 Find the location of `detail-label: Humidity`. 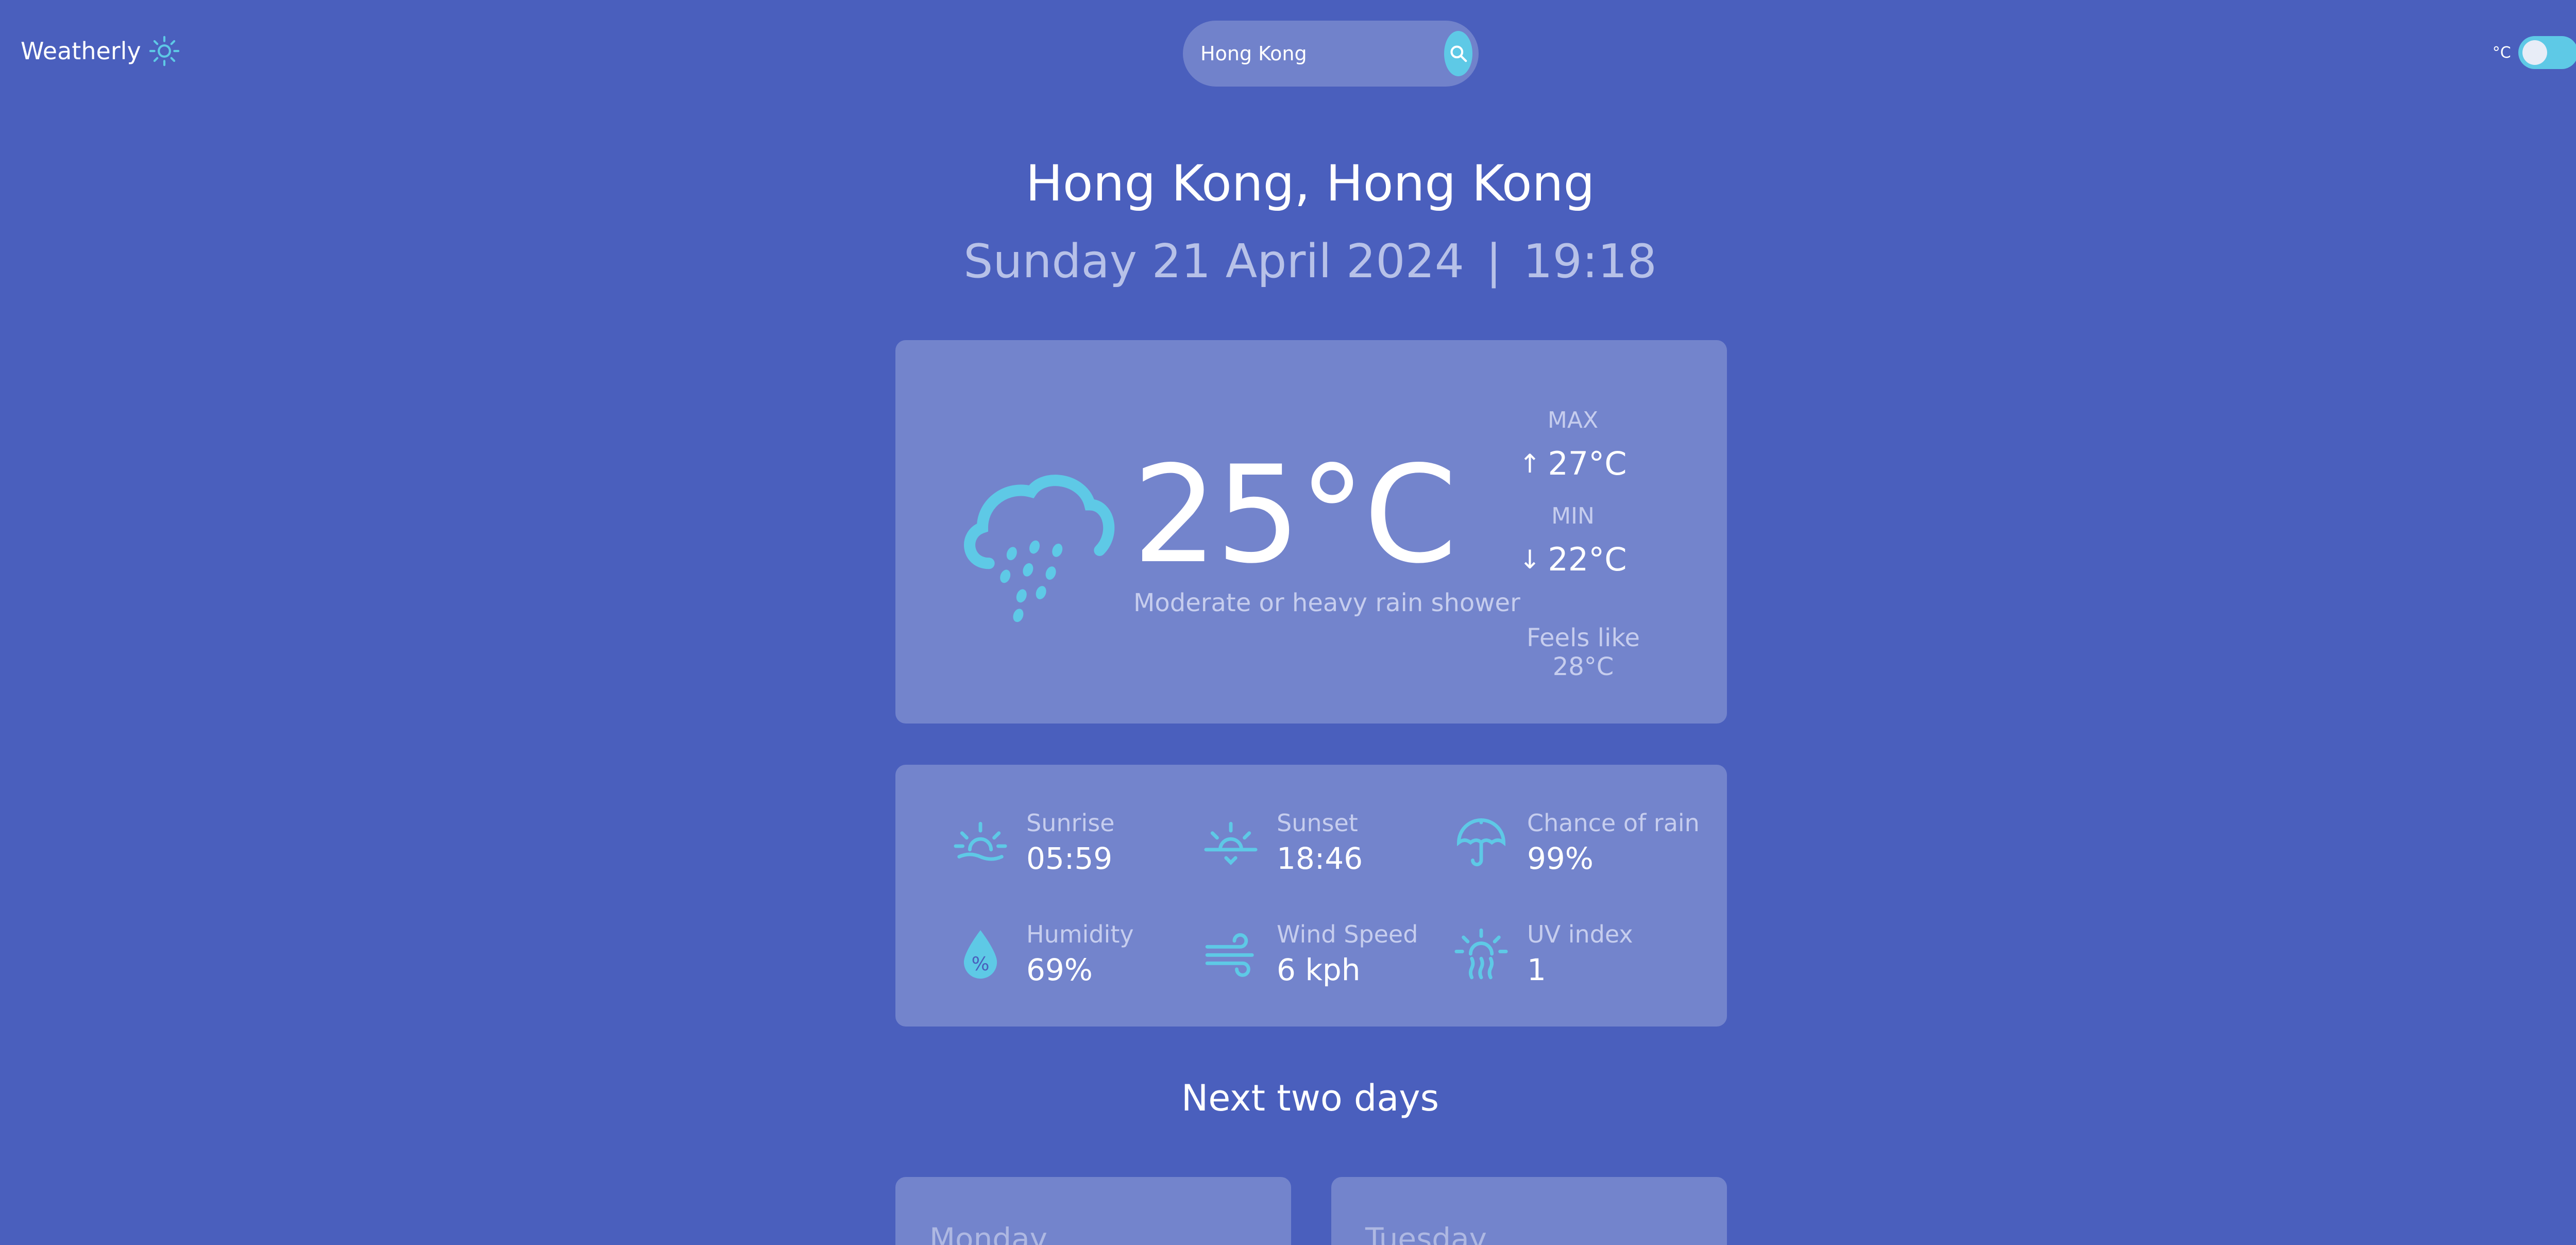

detail-label: Humidity is located at coordinates (1080, 934).